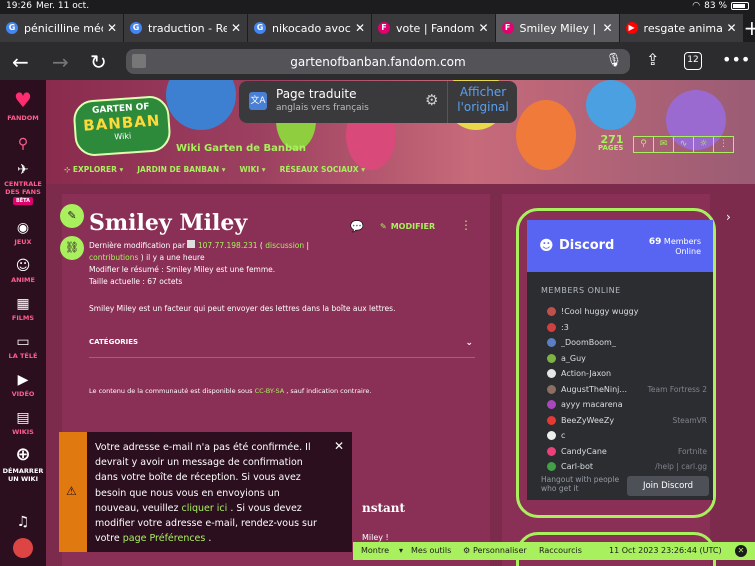 This screenshot has height=566, width=755. Describe the element at coordinates (577, 467) in the screenshot. I see `member-name: Carl-bot` at that location.